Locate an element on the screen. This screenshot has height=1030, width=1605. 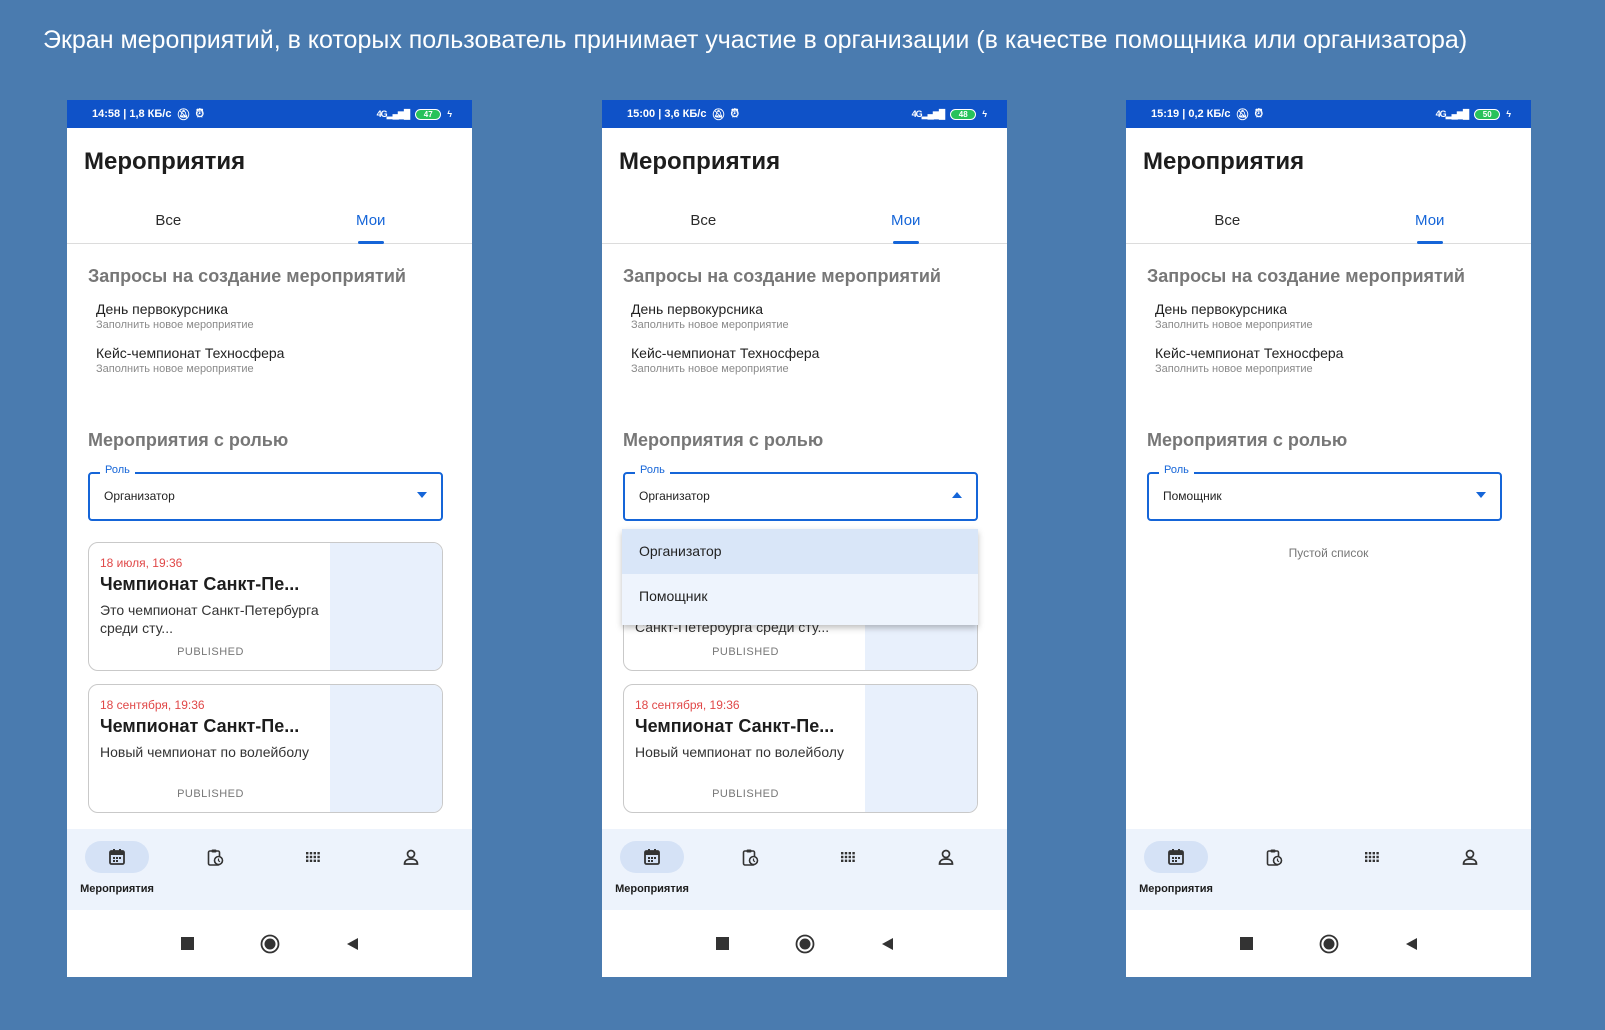
role-section: Мероприятия с ролью Роль Помощник is located at coordinates (1328, 475).